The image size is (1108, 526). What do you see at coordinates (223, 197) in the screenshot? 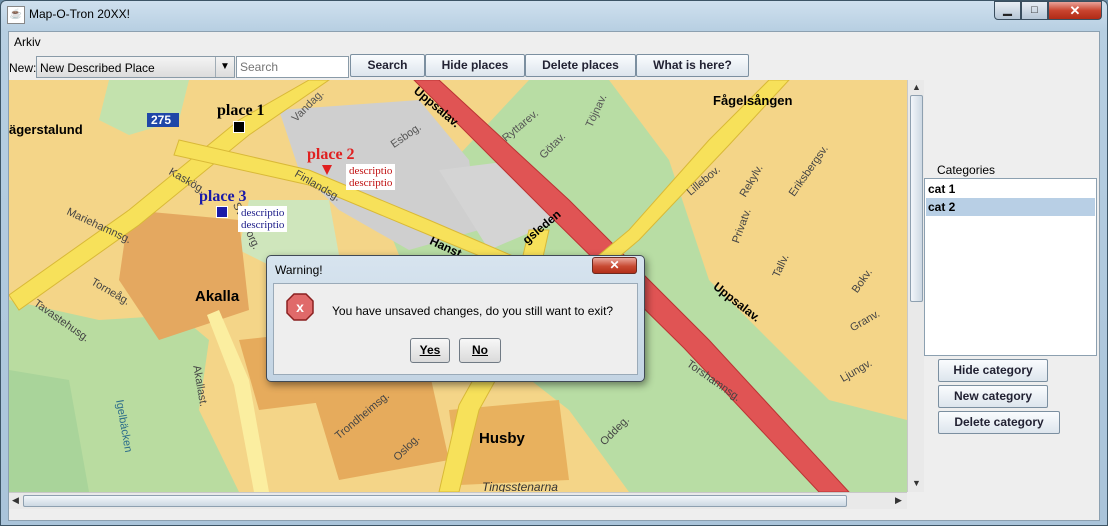
I see `place-3-label: place 3` at bounding box center [223, 197].